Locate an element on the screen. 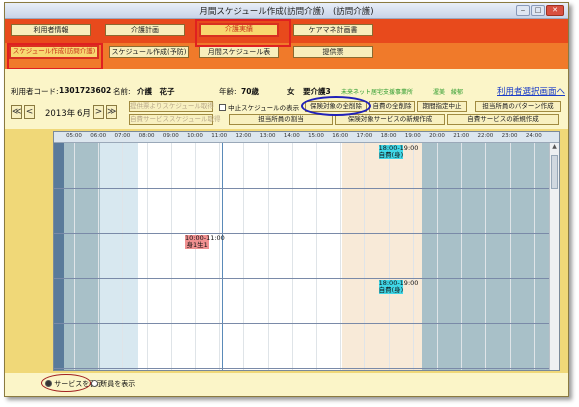 Image resolution: width=579 pixels, height=407 pixels. radio-icon is located at coordinates (94, 383).